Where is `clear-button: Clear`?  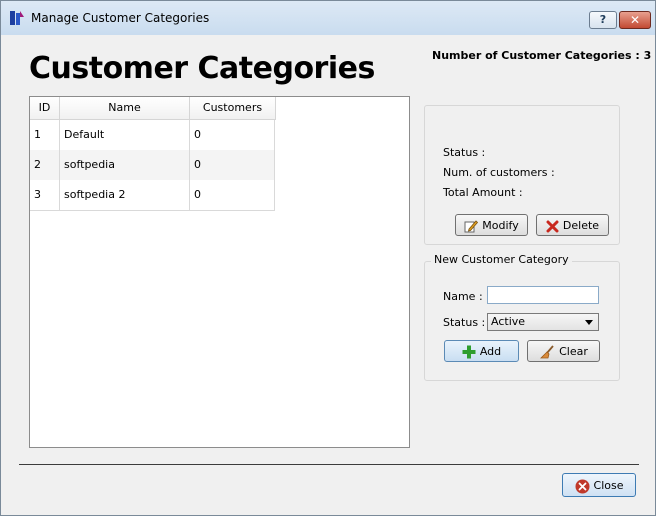 clear-button: Clear is located at coordinates (563, 351).